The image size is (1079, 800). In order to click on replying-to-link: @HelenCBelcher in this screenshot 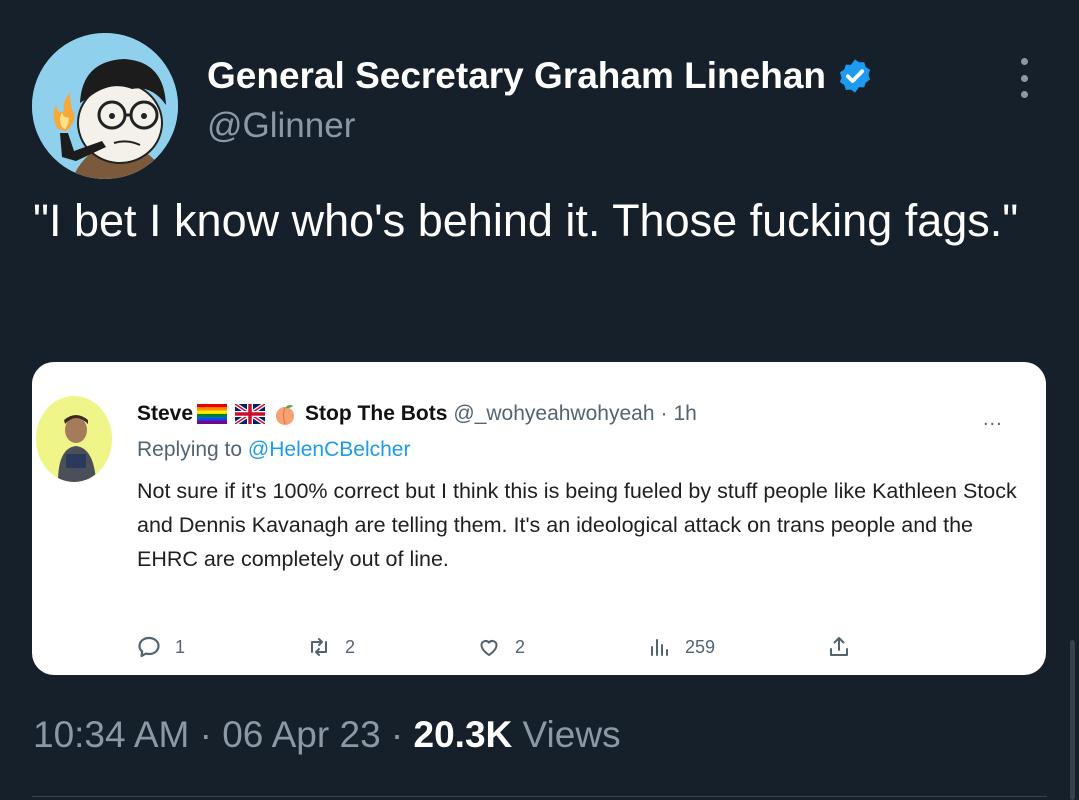, I will do `click(329, 449)`.